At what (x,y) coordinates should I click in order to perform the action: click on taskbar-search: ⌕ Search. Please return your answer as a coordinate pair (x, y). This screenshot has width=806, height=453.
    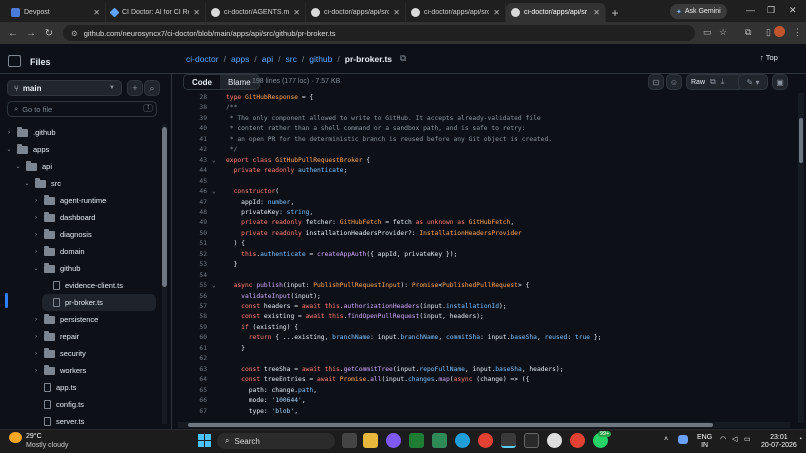
    Looking at the image, I should click on (276, 441).